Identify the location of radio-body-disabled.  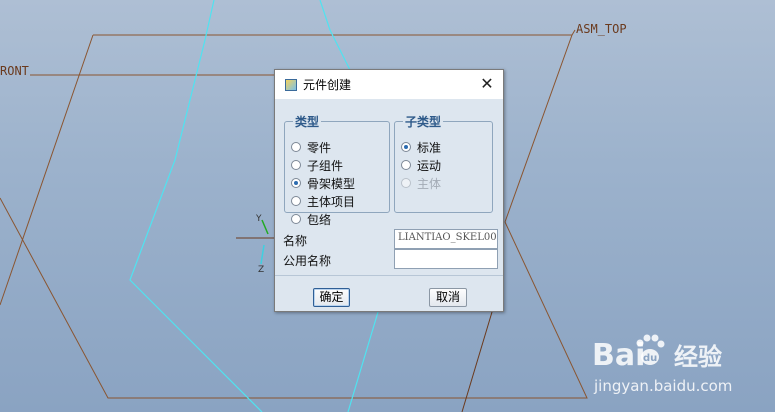
(406, 183).